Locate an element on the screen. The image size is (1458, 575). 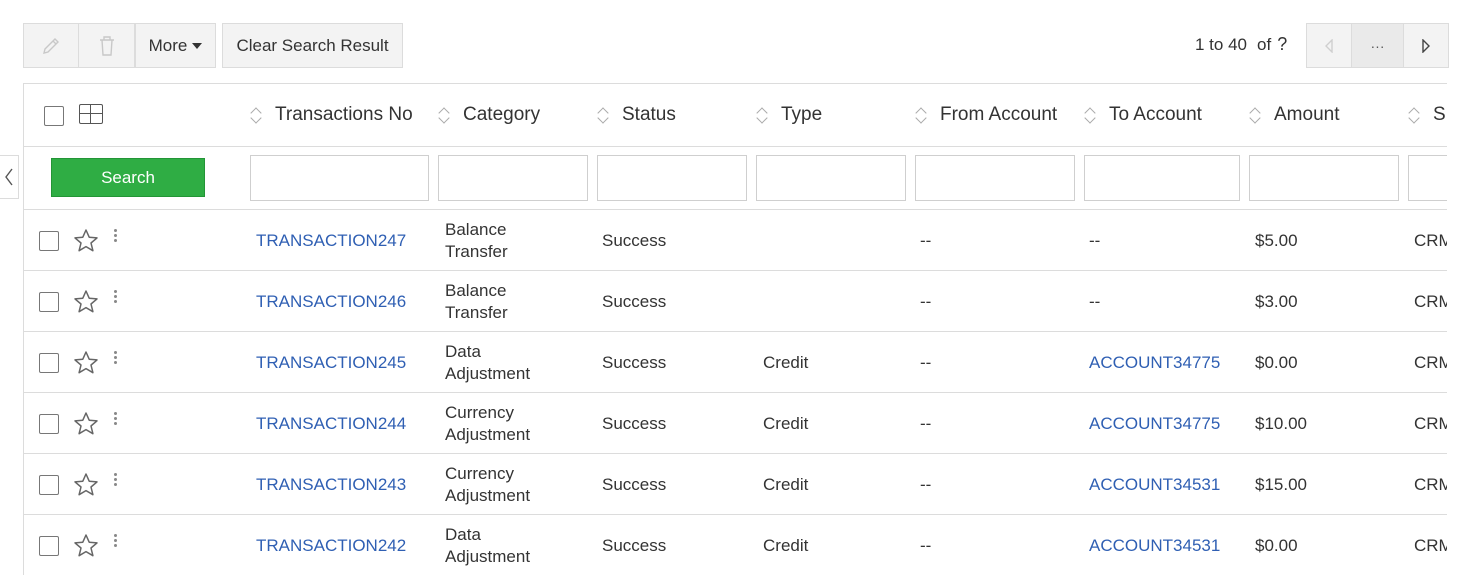
pagination-range: 1 to 40 is located at coordinates (1221, 44).